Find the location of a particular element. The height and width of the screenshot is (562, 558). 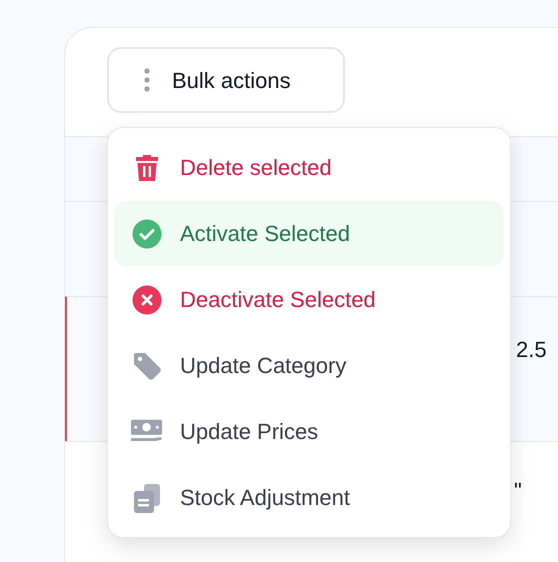

trash-icon is located at coordinates (147, 167).